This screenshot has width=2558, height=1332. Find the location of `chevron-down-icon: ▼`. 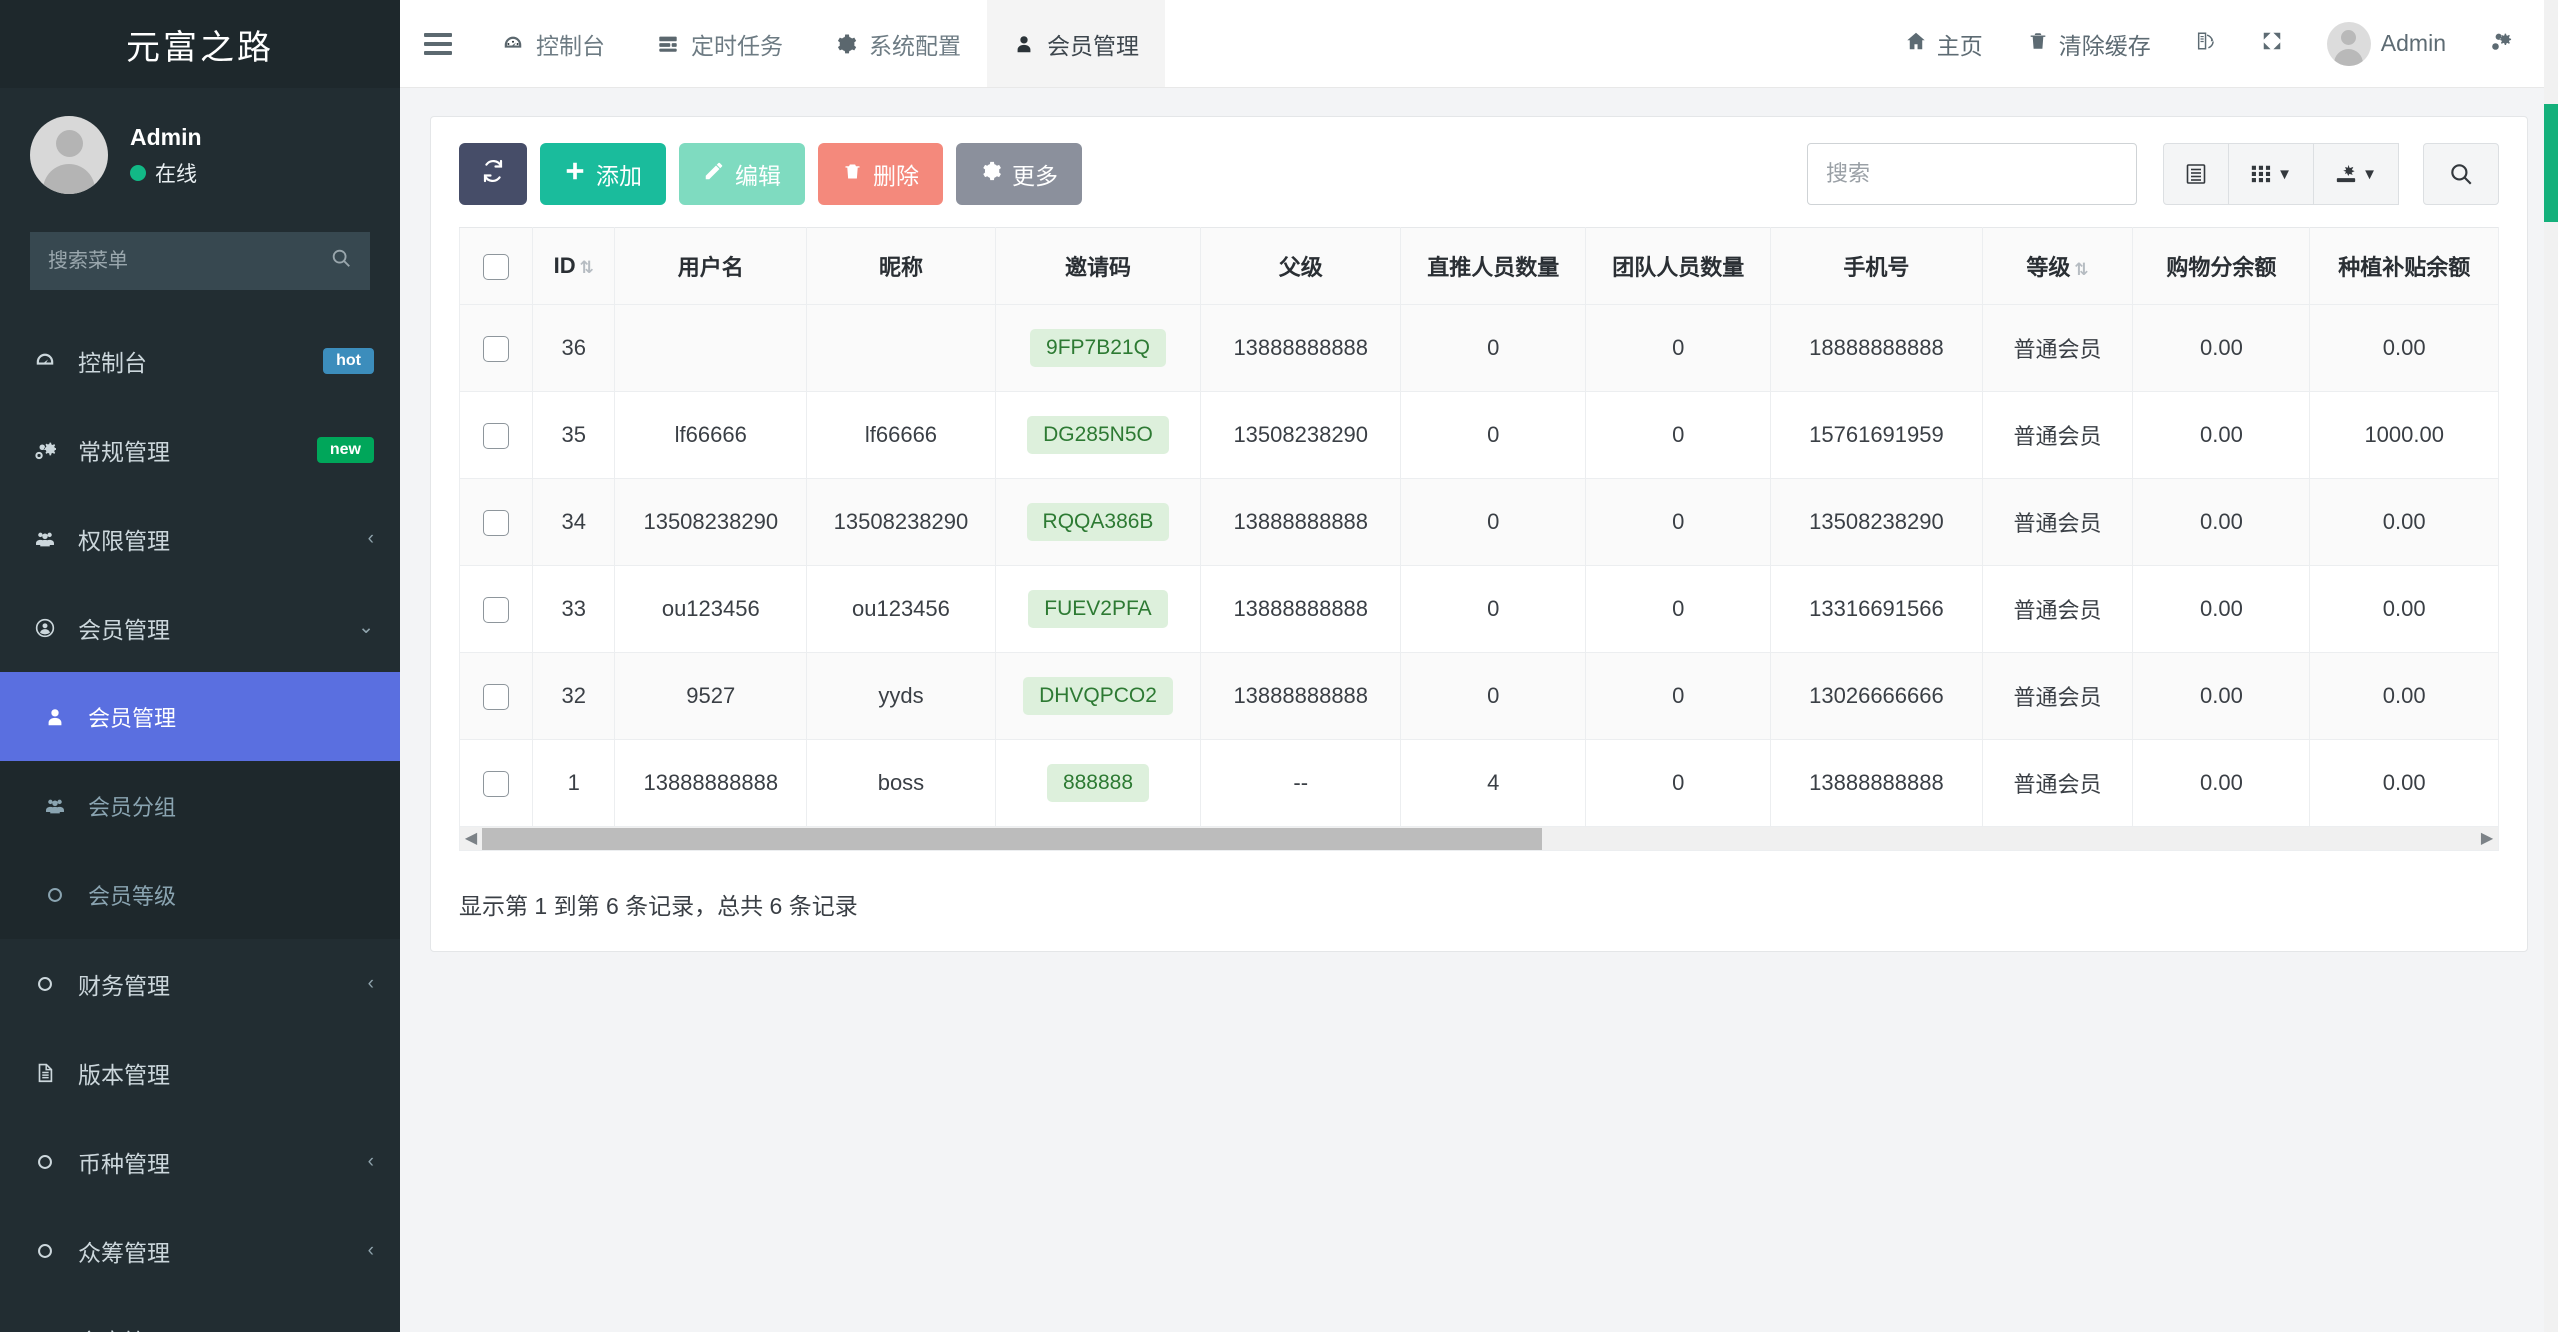

chevron-down-icon: ▼ is located at coordinates (2369, 174).